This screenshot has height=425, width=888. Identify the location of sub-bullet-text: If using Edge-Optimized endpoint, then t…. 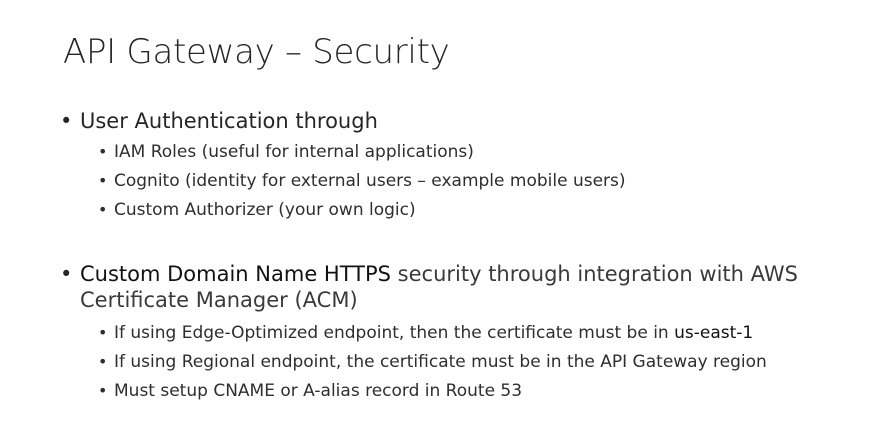
(433, 333).